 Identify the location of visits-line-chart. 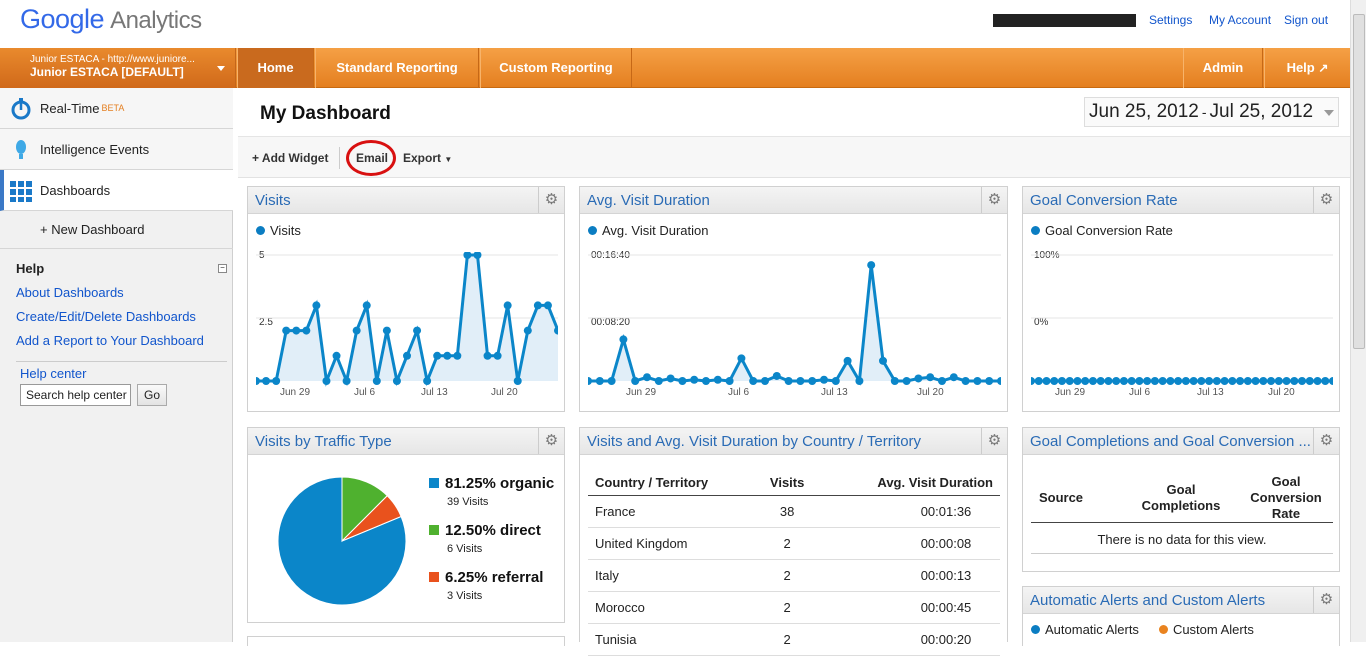
(407, 319).